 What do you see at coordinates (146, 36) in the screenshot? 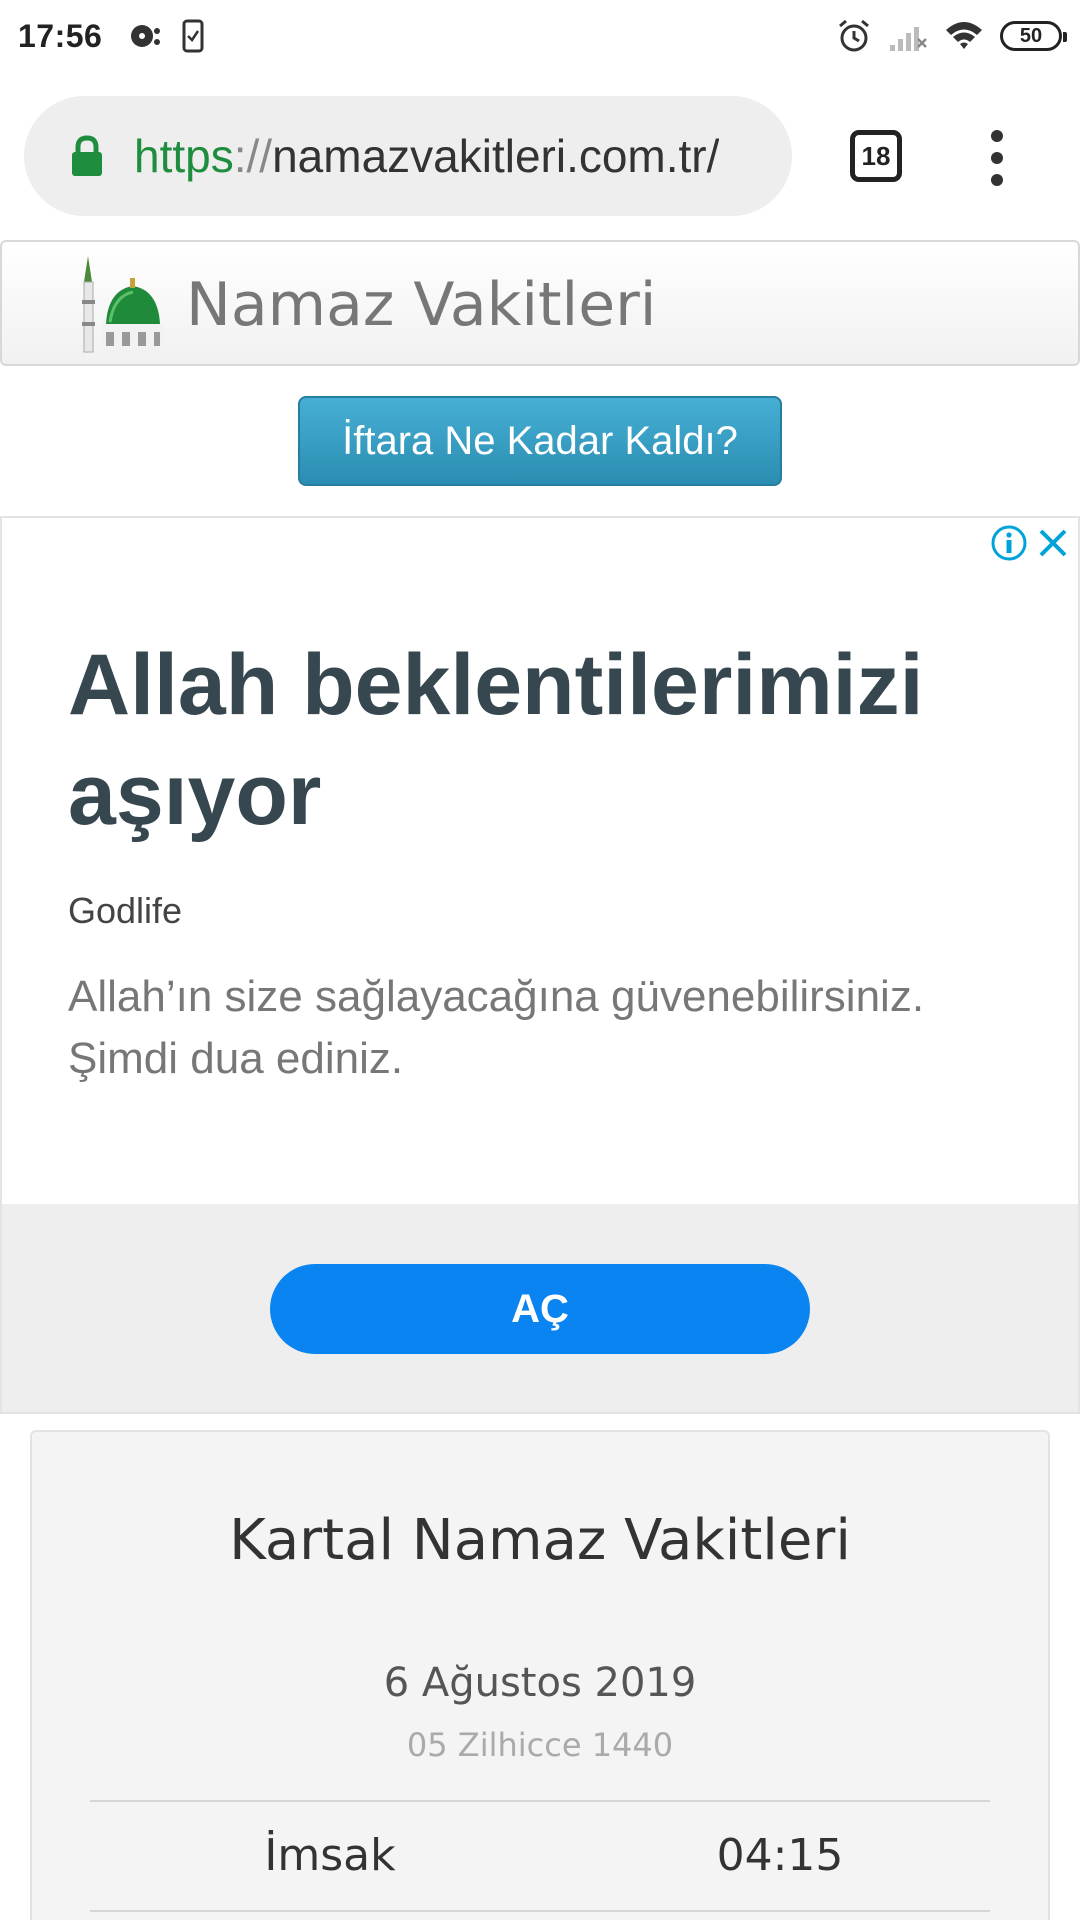
I see `media-icon` at bounding box center [146, 36].